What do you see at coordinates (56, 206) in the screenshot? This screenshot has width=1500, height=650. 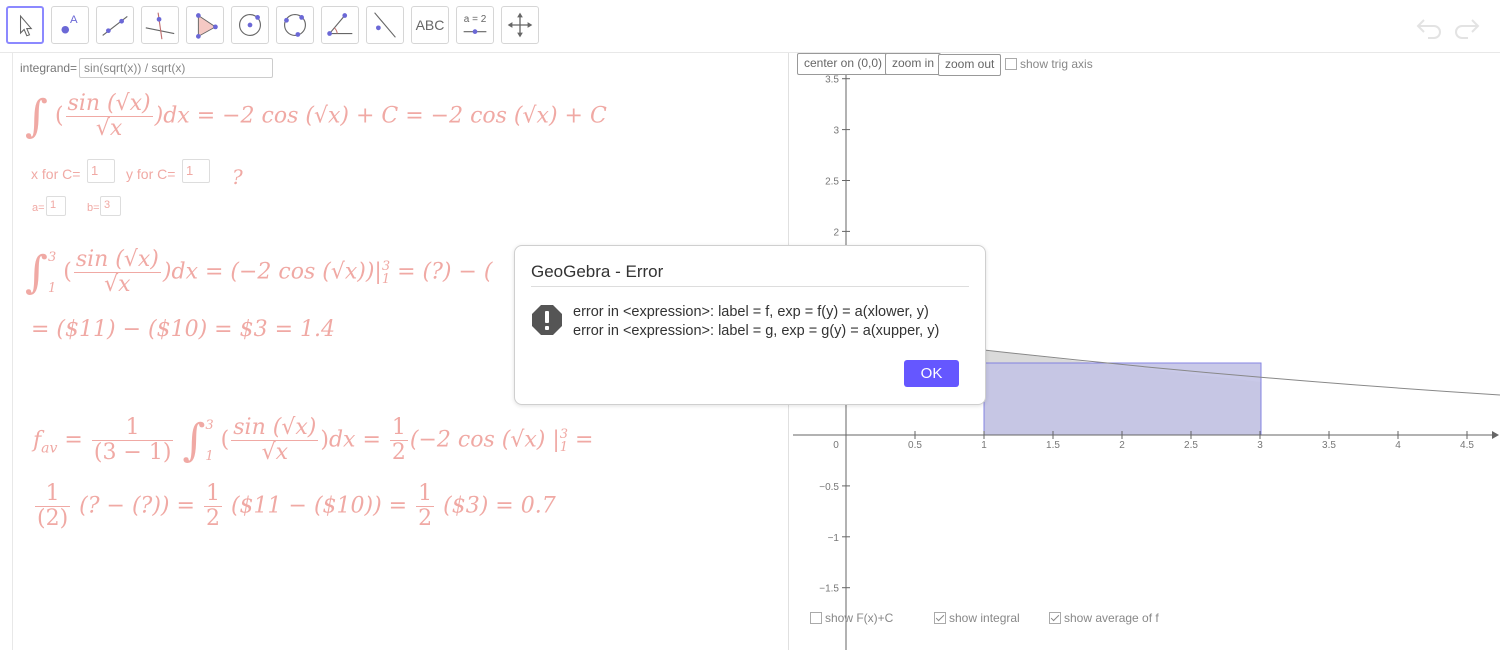 I see `a-input: 1` at bounding box center [56, 206].